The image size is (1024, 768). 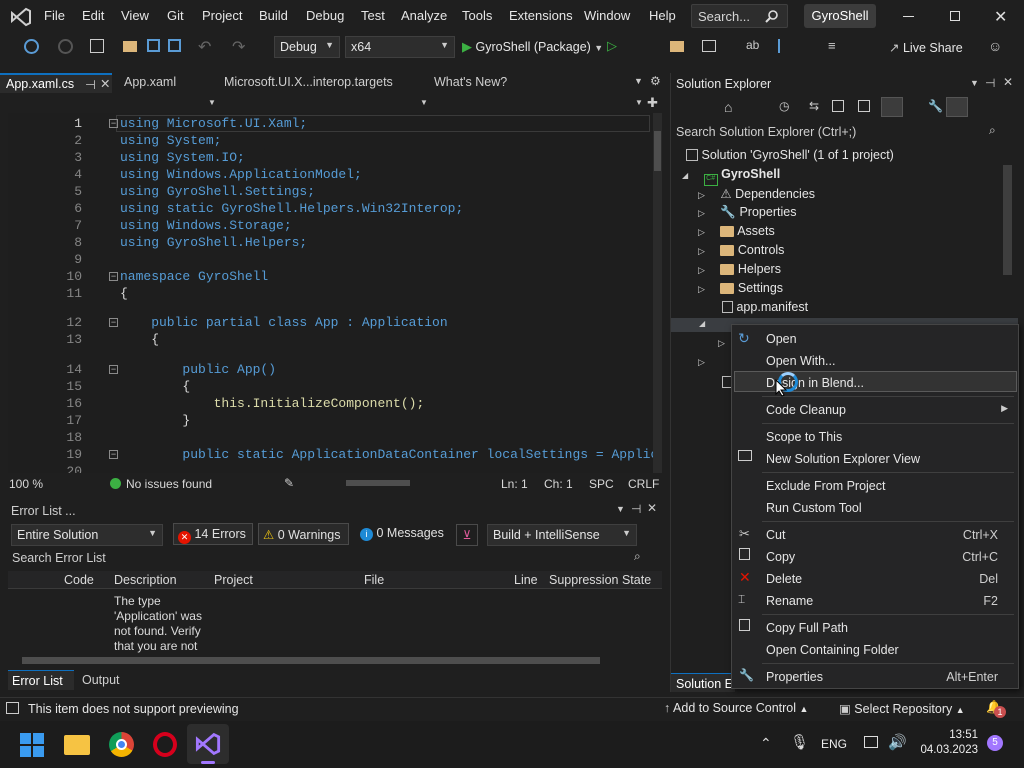 What do you see at coordinates (541, 15) in the screenshot?
I see `menu-extensions: Extensions` at bounding box center [541, 15].